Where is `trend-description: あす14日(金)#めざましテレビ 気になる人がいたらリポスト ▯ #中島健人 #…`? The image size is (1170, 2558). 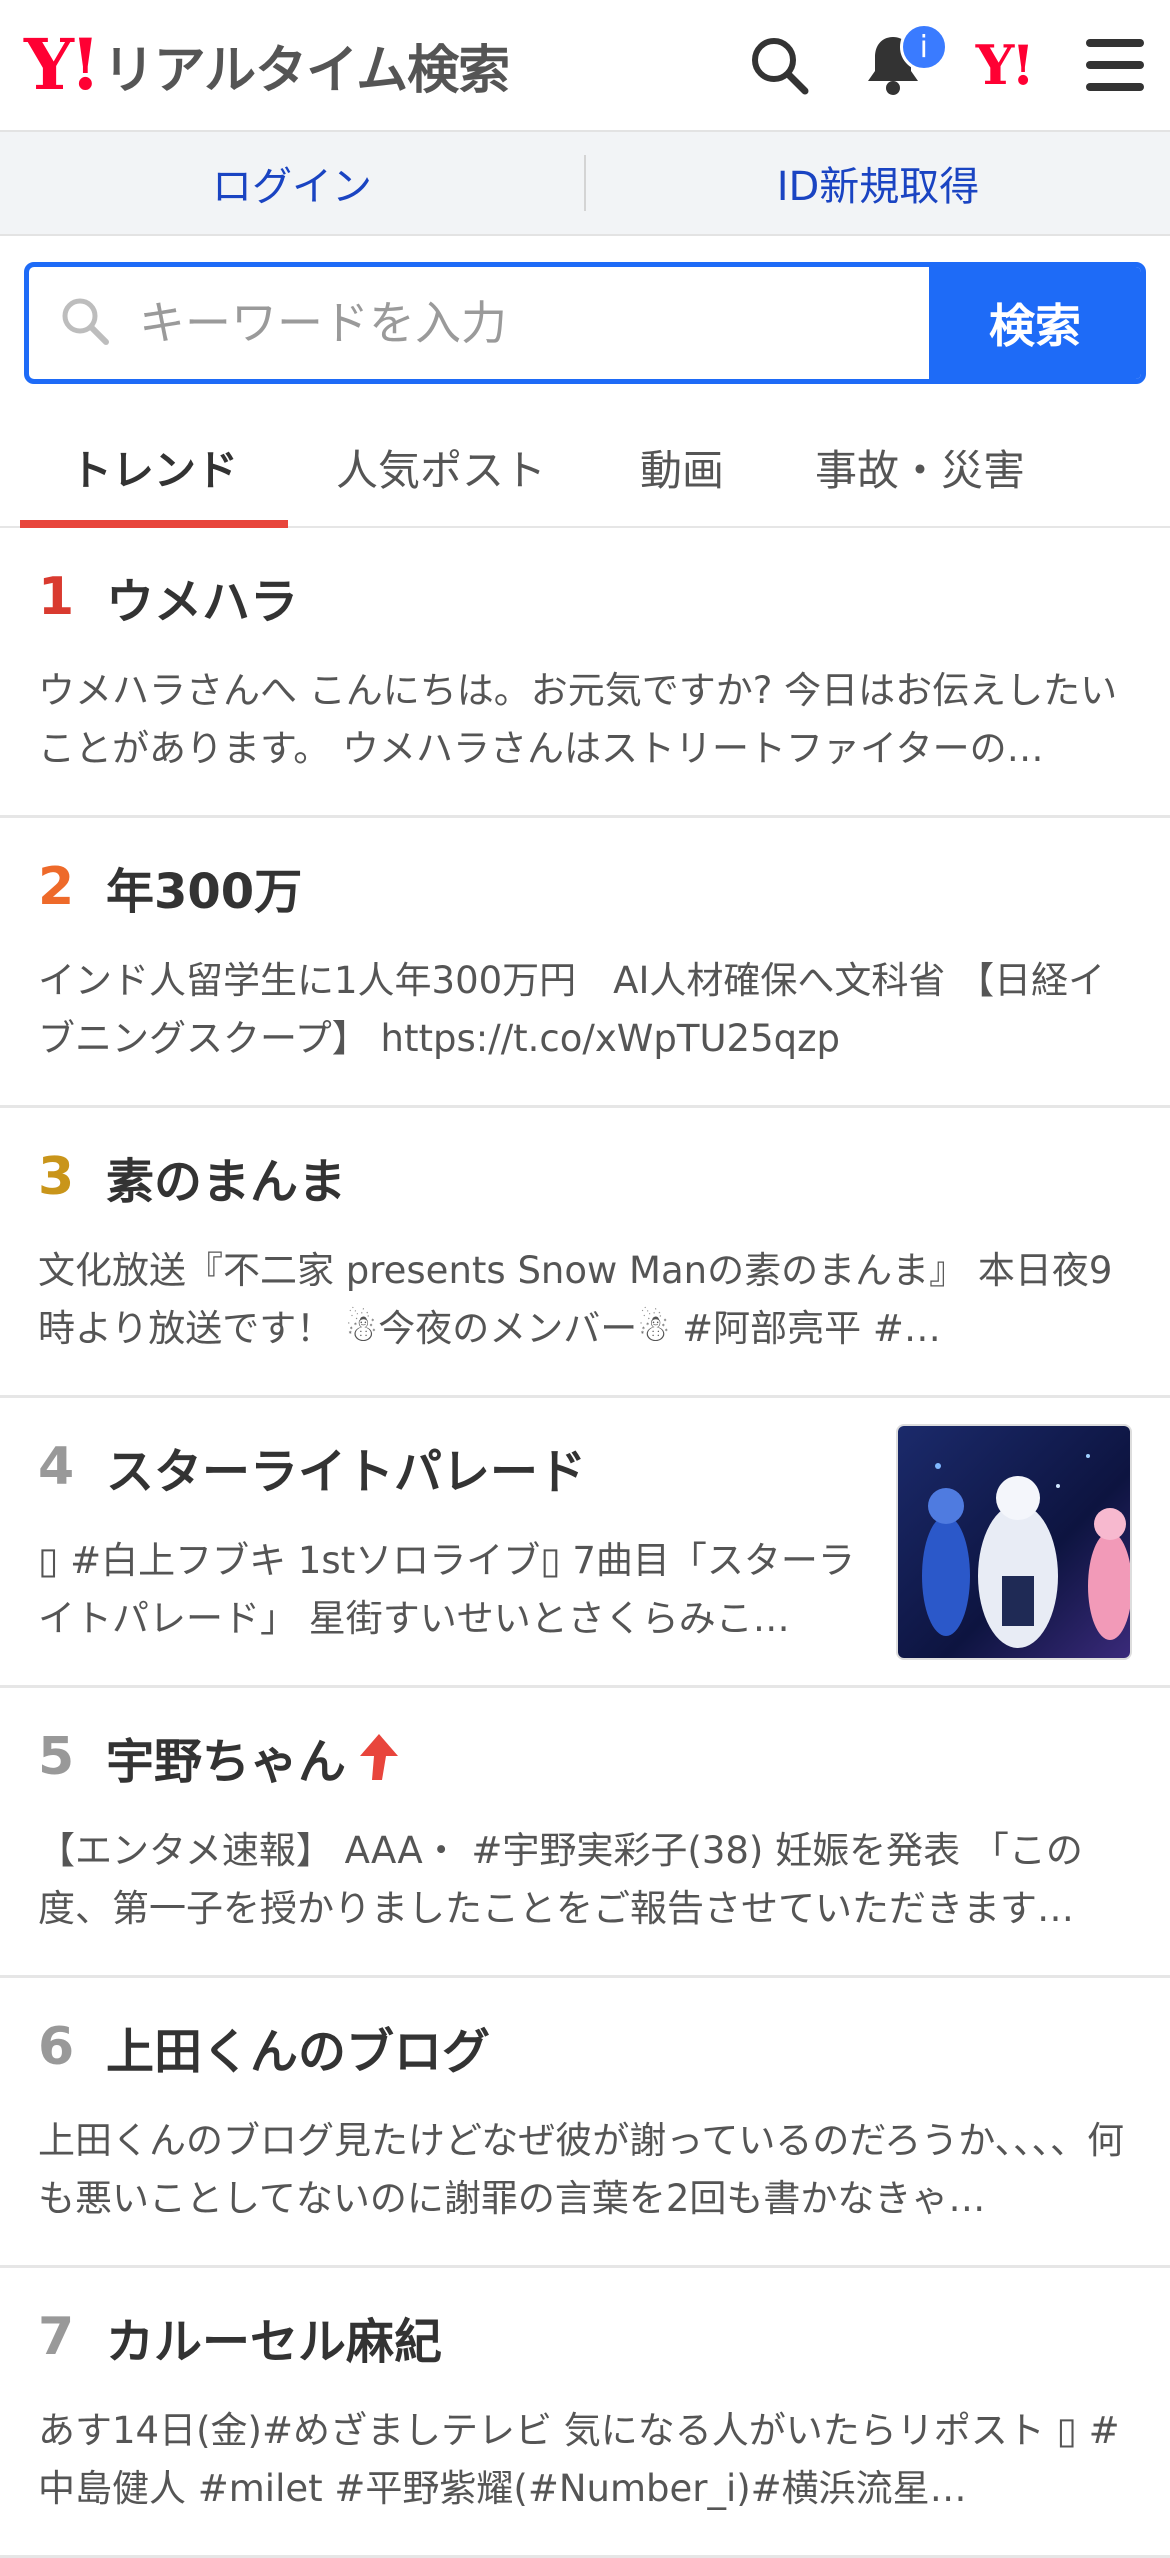
trend-description: あす14日(金)#めざましテレビ 気になる人がいたらリポスト ▯ #中島健人 #… is located at coordinates (579, 2459).